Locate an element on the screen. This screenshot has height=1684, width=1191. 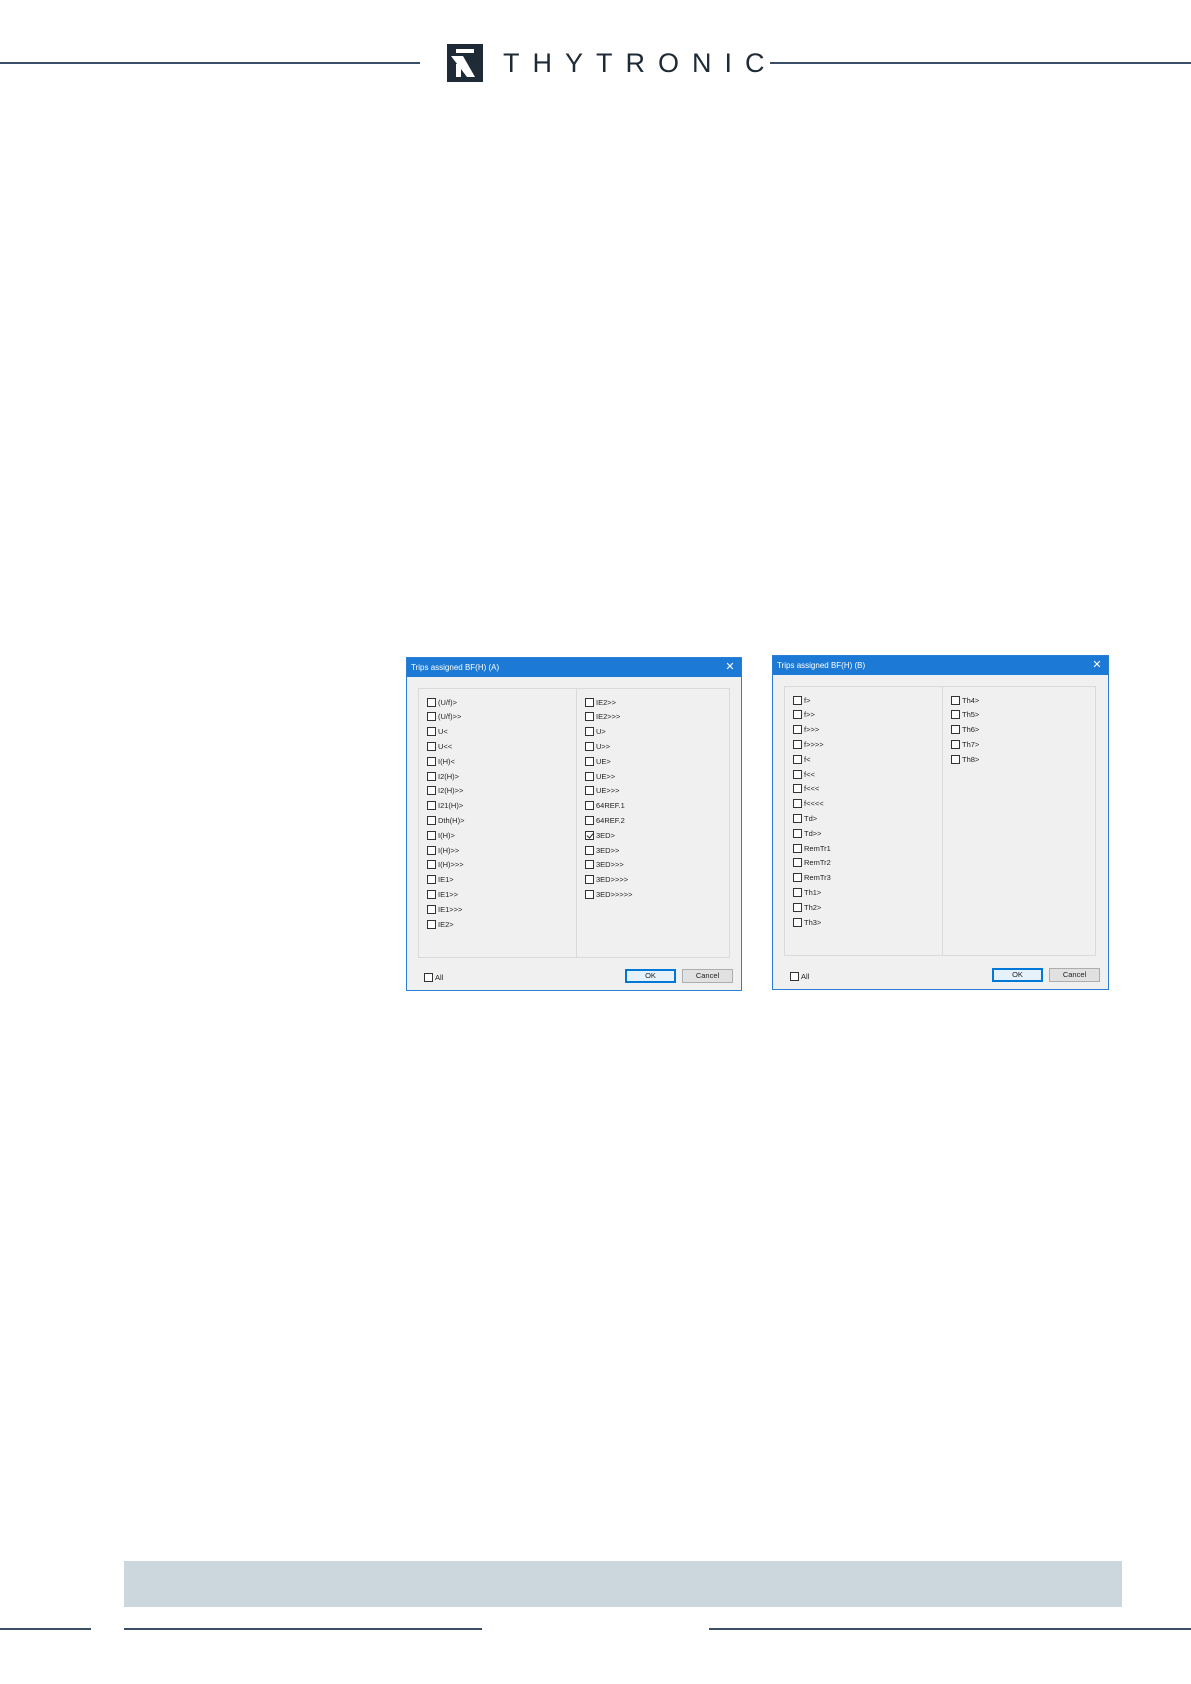
checkbox-item: I(H)< is located at coordinates (441, 761).